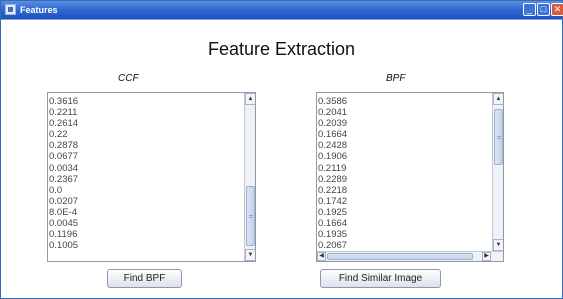  Describe the element at coordinates (332, 212) in the screenshot. I see `list-item: 0.1925` at that location.